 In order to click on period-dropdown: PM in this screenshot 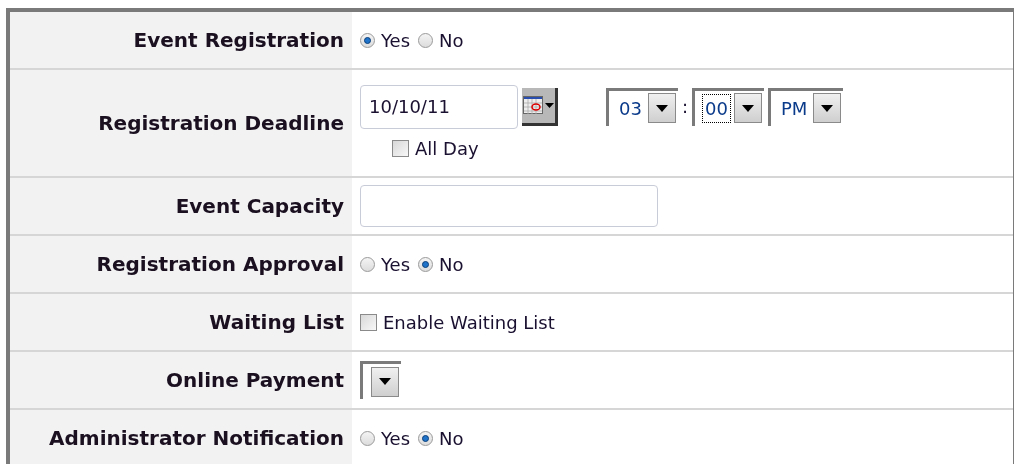, I will do `click(805, 106)`.